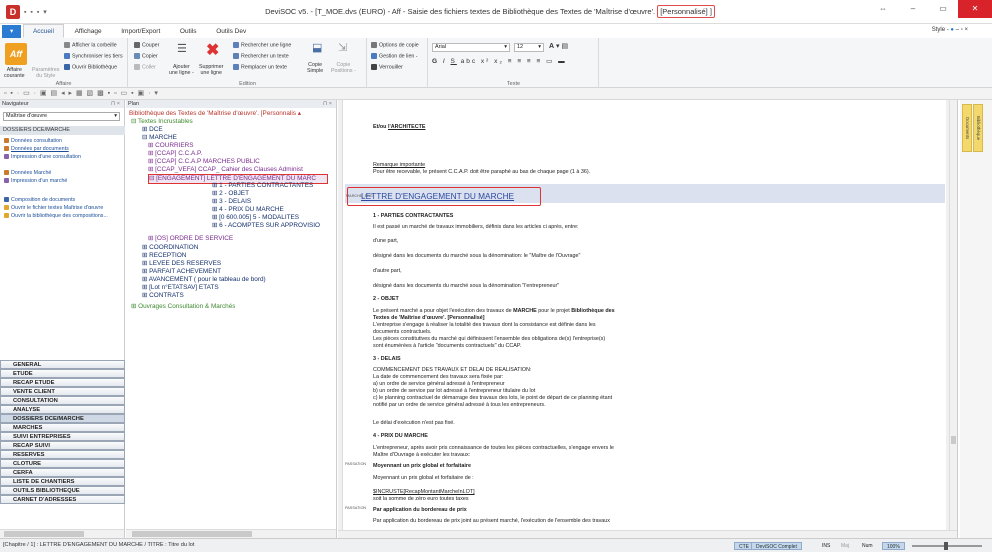 This screenshot has width=992, height=552. What do you see at coordinates (27, 173) in the screenshot?
I see `nav-link-donnees-marche: Données Marché` at bounding box center [27, 173].